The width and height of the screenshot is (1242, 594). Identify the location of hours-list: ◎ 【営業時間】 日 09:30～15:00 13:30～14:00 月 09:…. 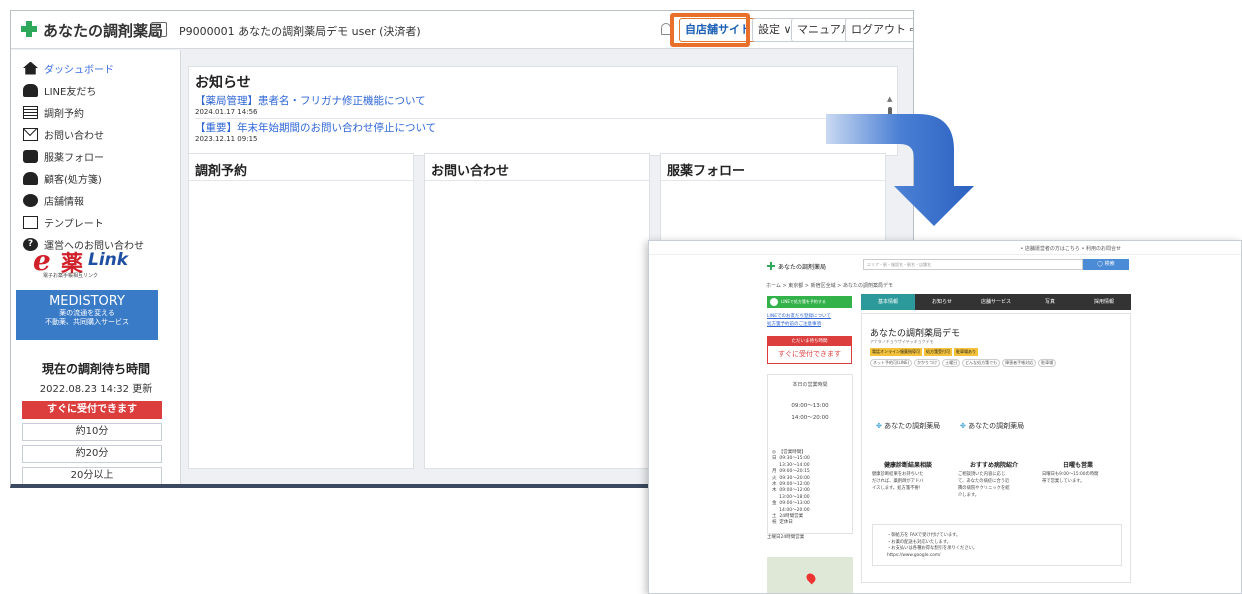
(791, 488).